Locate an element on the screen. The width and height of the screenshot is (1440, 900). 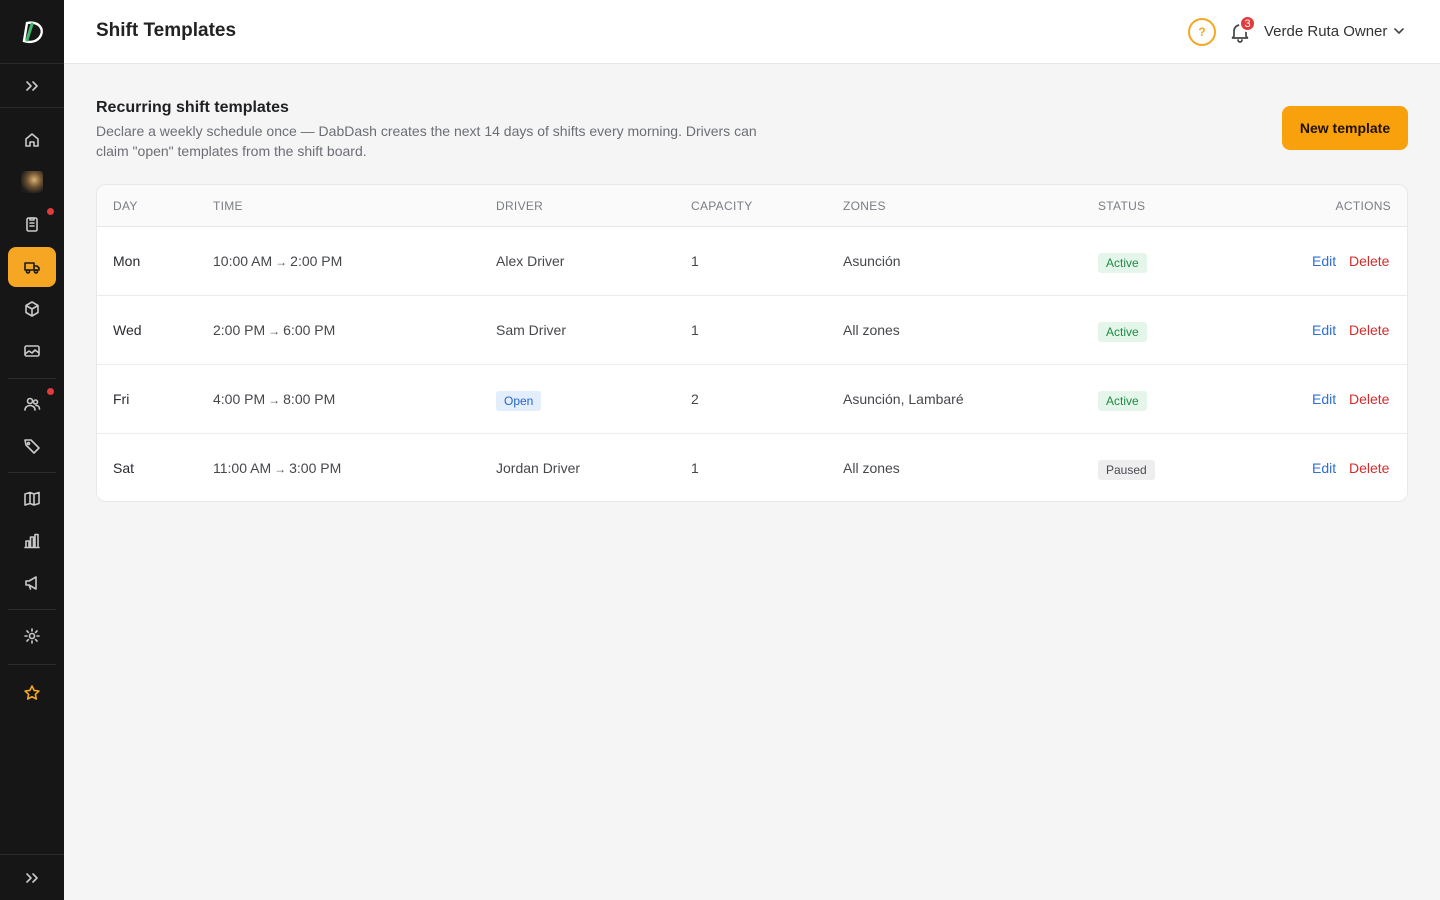
section-title: Recurring shift templates is located at coordinates (192, 107).